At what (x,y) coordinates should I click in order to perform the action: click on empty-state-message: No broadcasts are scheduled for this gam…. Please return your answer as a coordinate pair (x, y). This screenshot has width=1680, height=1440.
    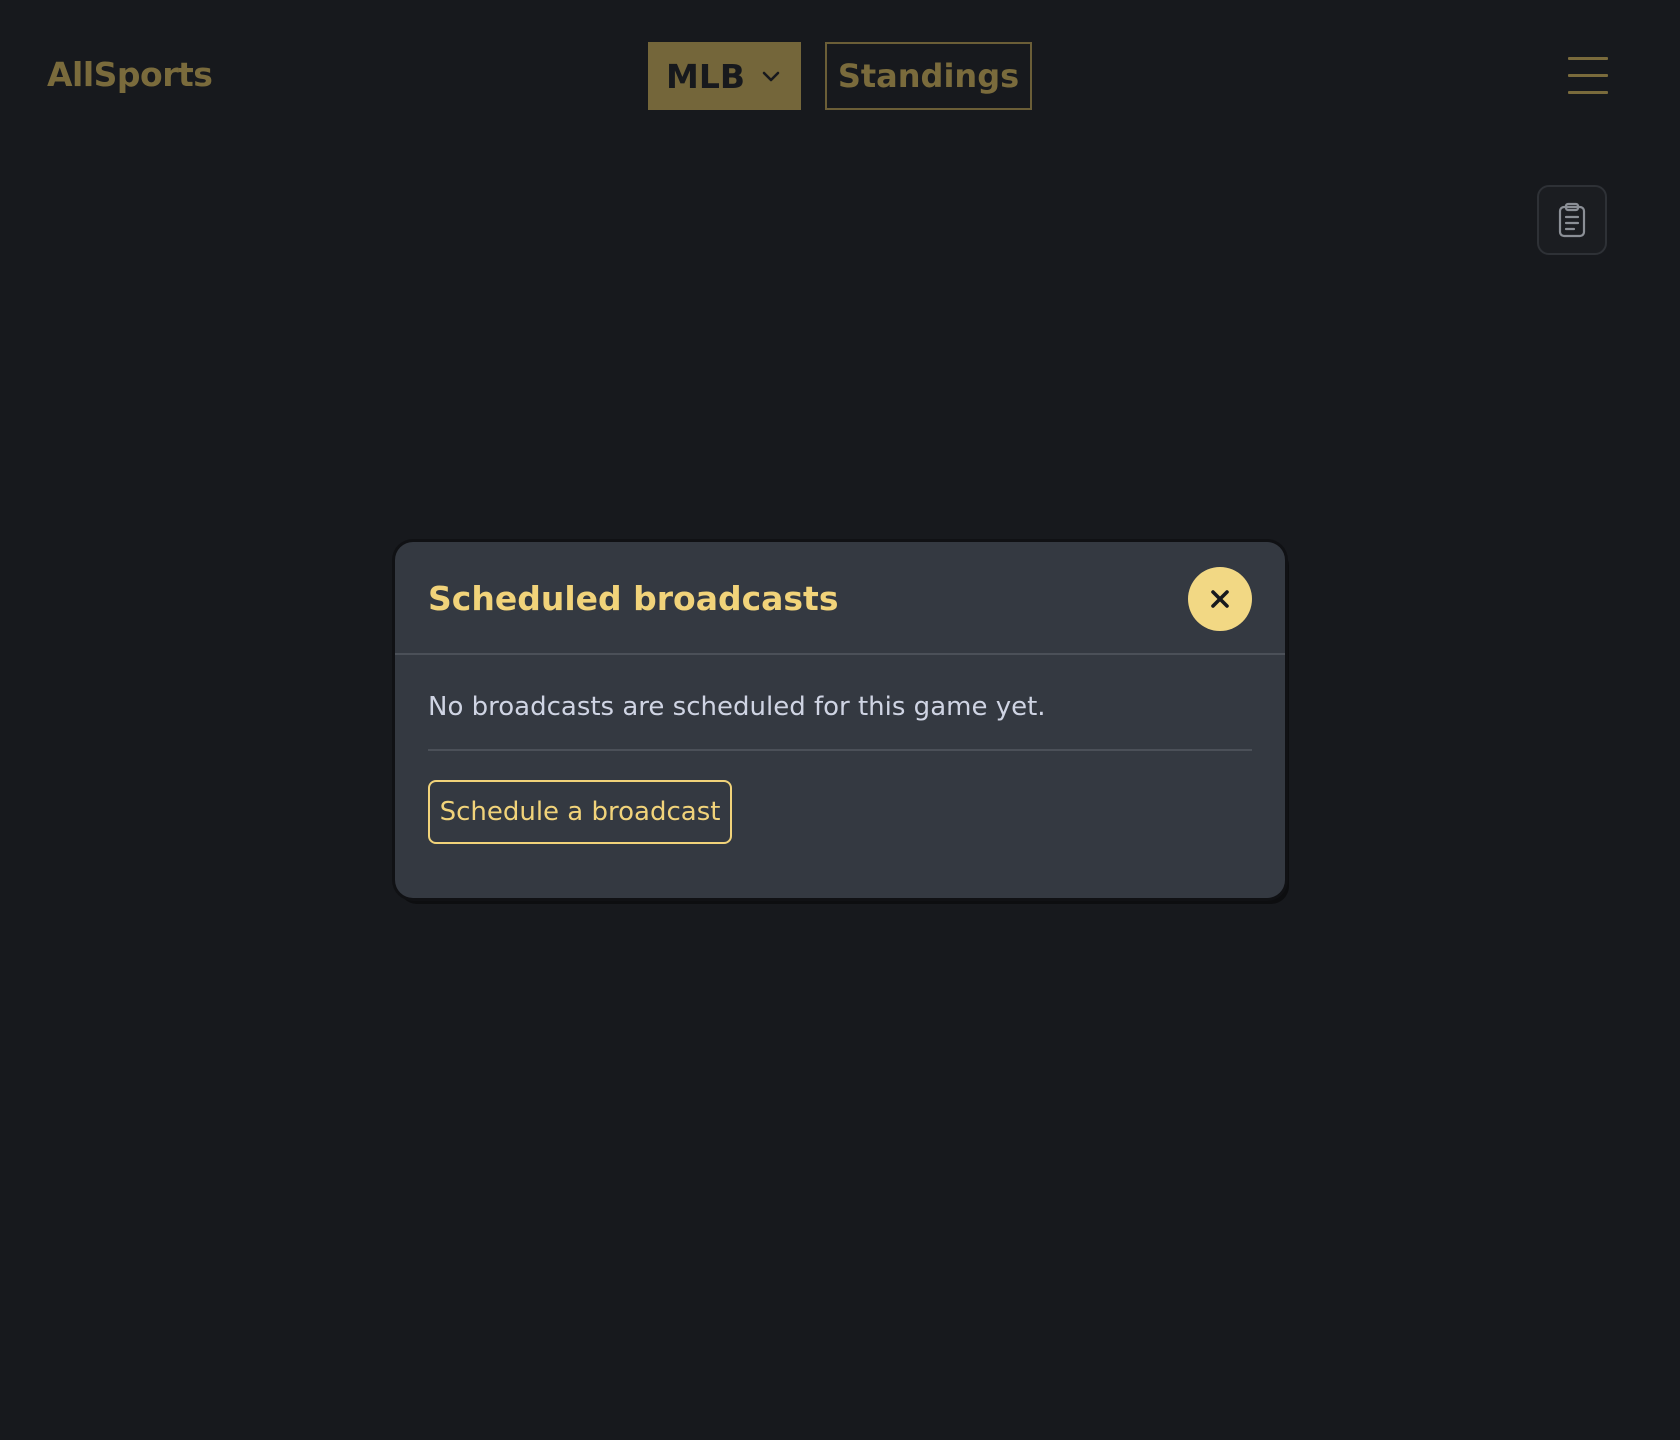
    Looking at the image, I should click on (737, 707).